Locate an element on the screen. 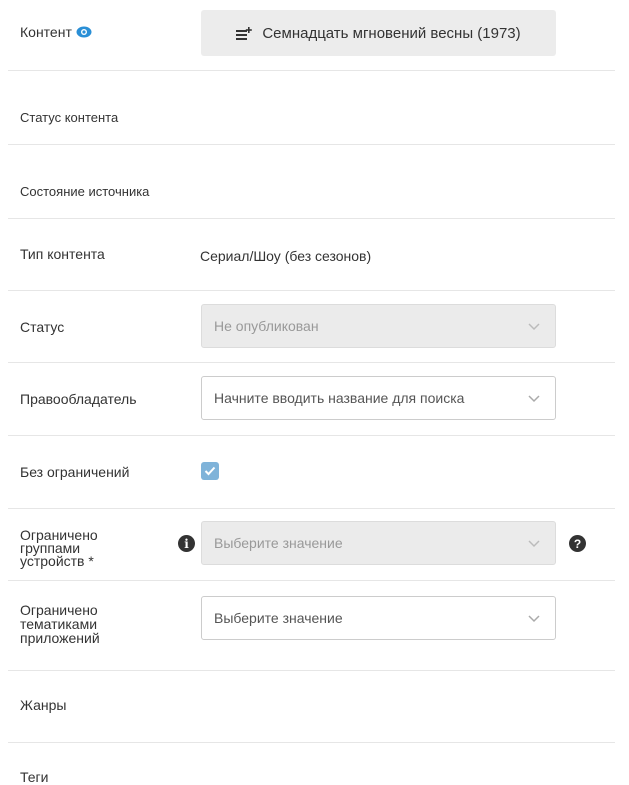 The width and height of the screenshot is (629, 785). no-restrictions-row: Без ограничений is located at coordinates (311, 472).